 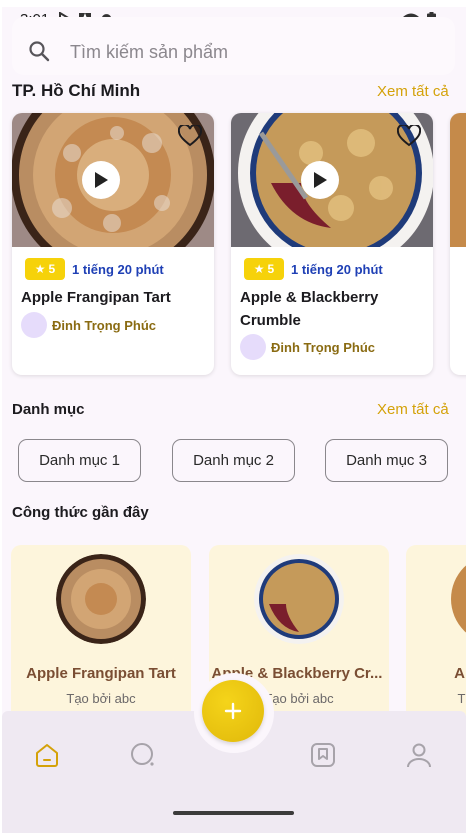 What do you see at coordinates (233, 46) in the screenshot?
I see `search-bar: Tìm kiếm sản phẩm` at bounding box center [233, 46].